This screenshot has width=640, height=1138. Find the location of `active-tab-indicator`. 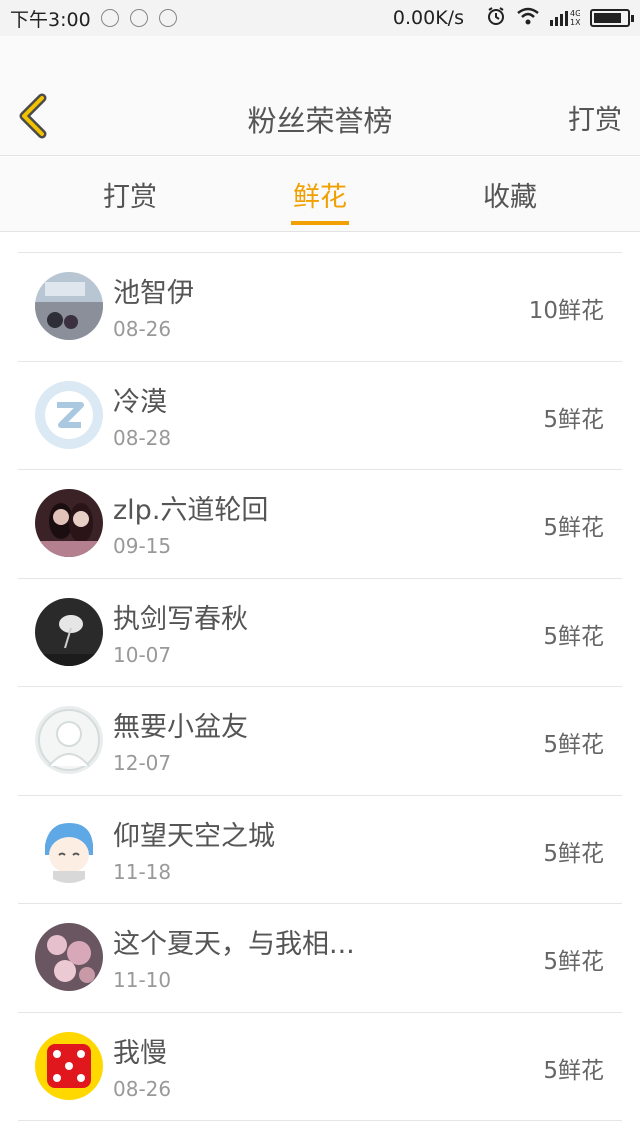

active-tab-indicator is located at coordinates (320, 223).